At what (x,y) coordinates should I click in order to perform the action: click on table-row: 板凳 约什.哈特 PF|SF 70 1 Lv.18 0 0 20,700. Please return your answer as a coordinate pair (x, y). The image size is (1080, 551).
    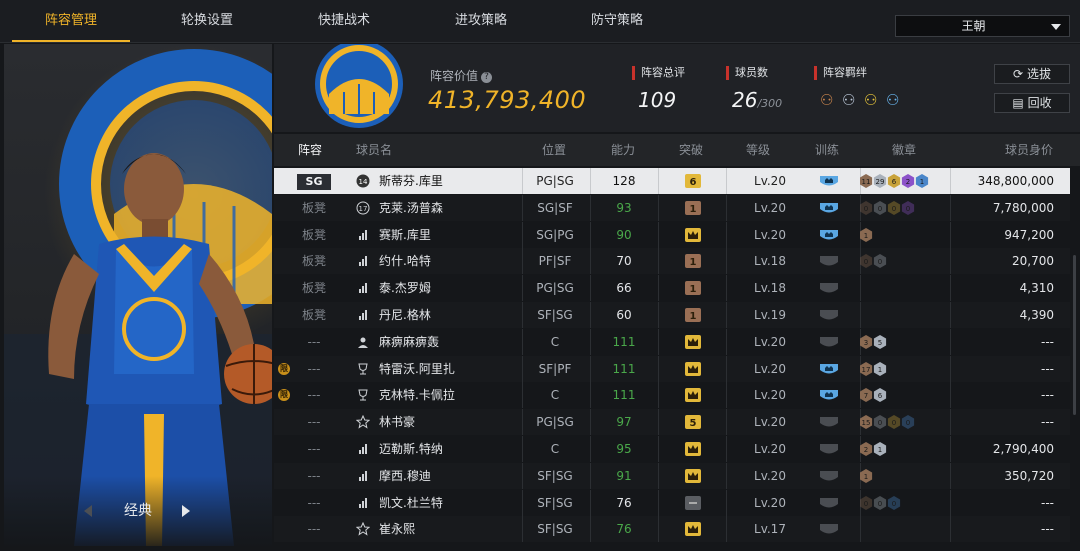
    Looking at the image, I should click on (672, 261).